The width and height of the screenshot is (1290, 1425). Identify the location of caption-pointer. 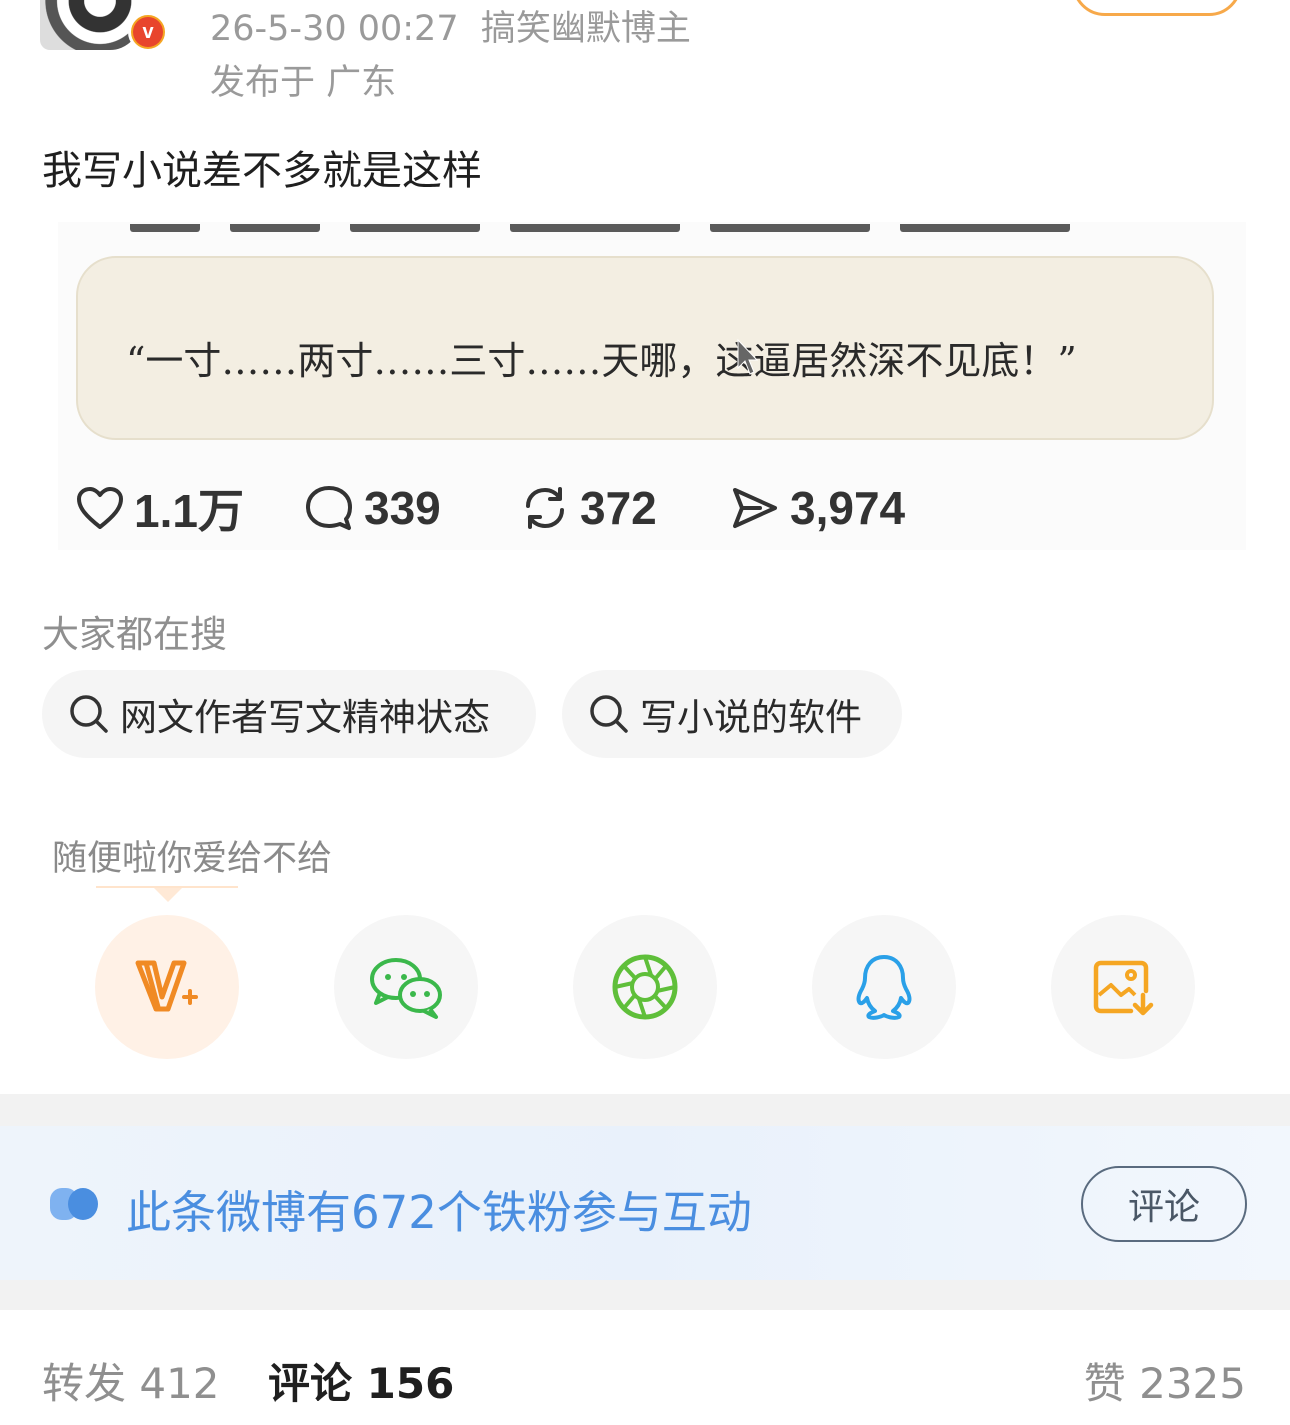
(168, 895).